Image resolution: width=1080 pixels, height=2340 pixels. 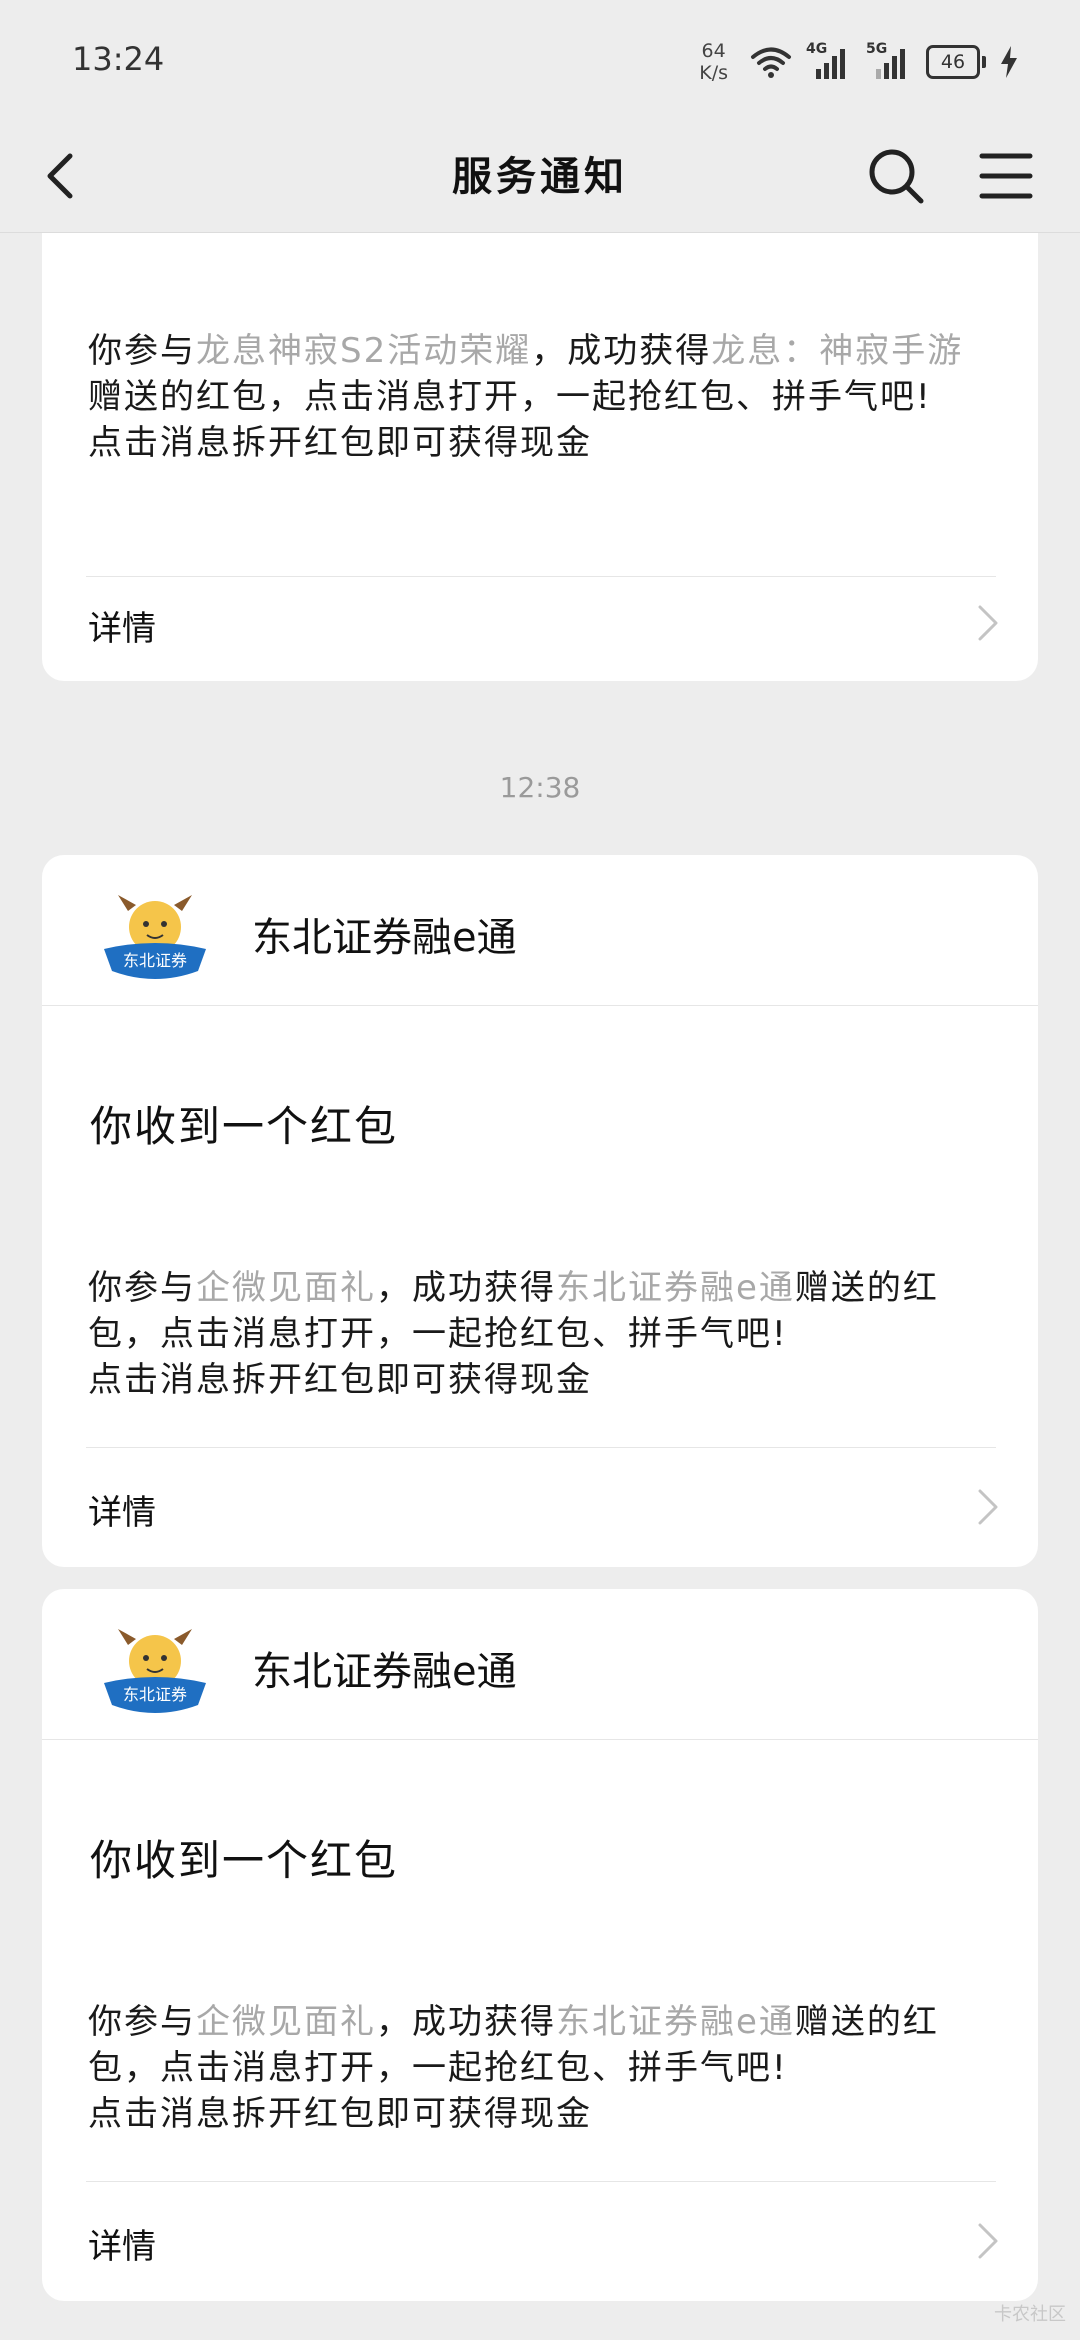 I want to click on search-icon, so click(x=896, y=176).